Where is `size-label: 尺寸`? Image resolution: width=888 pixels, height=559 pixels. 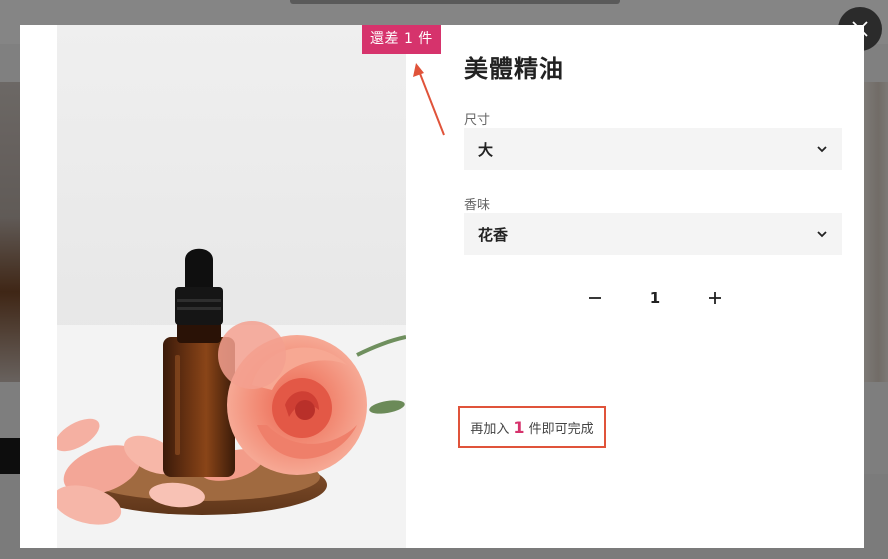 size-label: 尺寸 is located at coordinates (477, 120).